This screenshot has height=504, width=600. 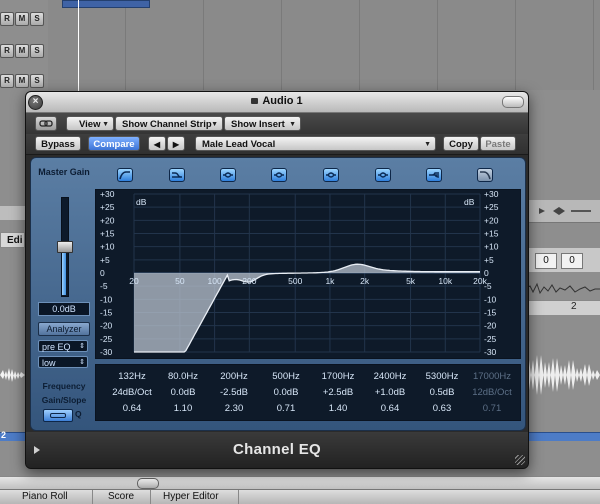 What do you see at coordinates (365, 281) in the screenshot?
I see `freq-tick-label: 2k` at bounding box center [365, 281].